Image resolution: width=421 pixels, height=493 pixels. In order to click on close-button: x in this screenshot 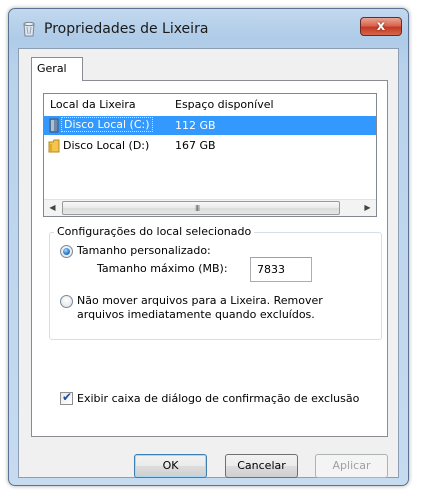, I will do `click(381, 26)`.